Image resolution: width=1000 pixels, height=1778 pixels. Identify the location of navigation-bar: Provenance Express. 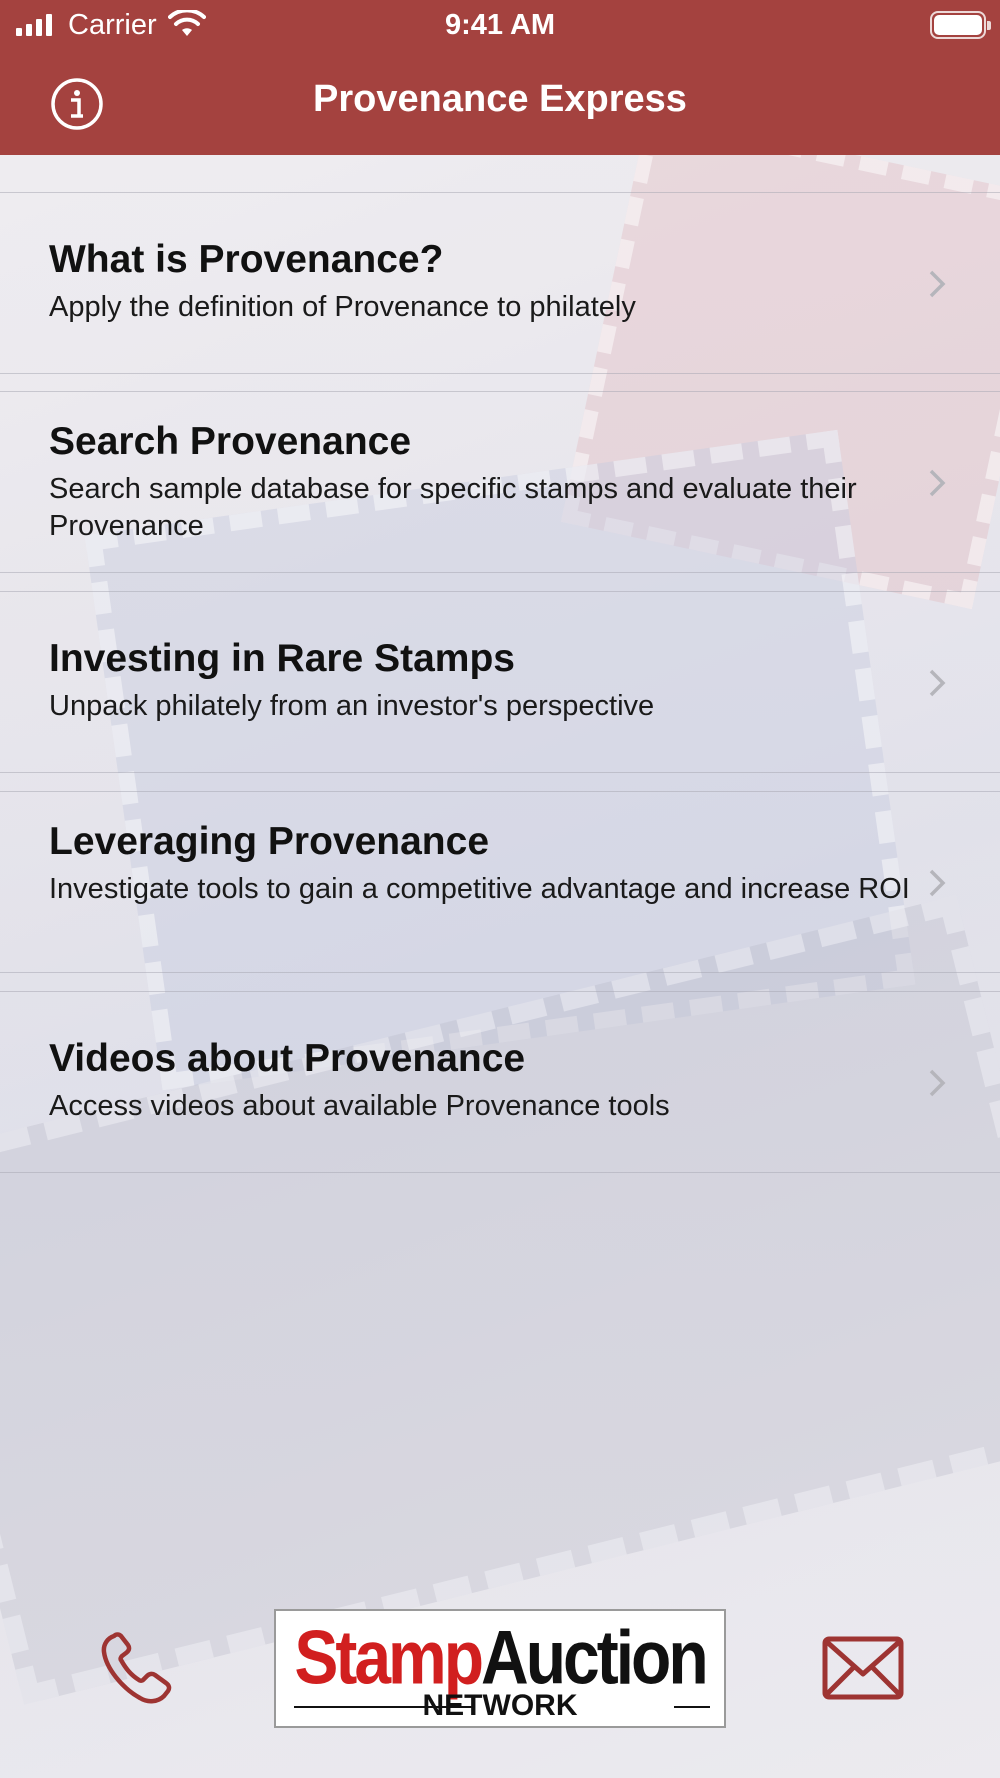
(500, 102).